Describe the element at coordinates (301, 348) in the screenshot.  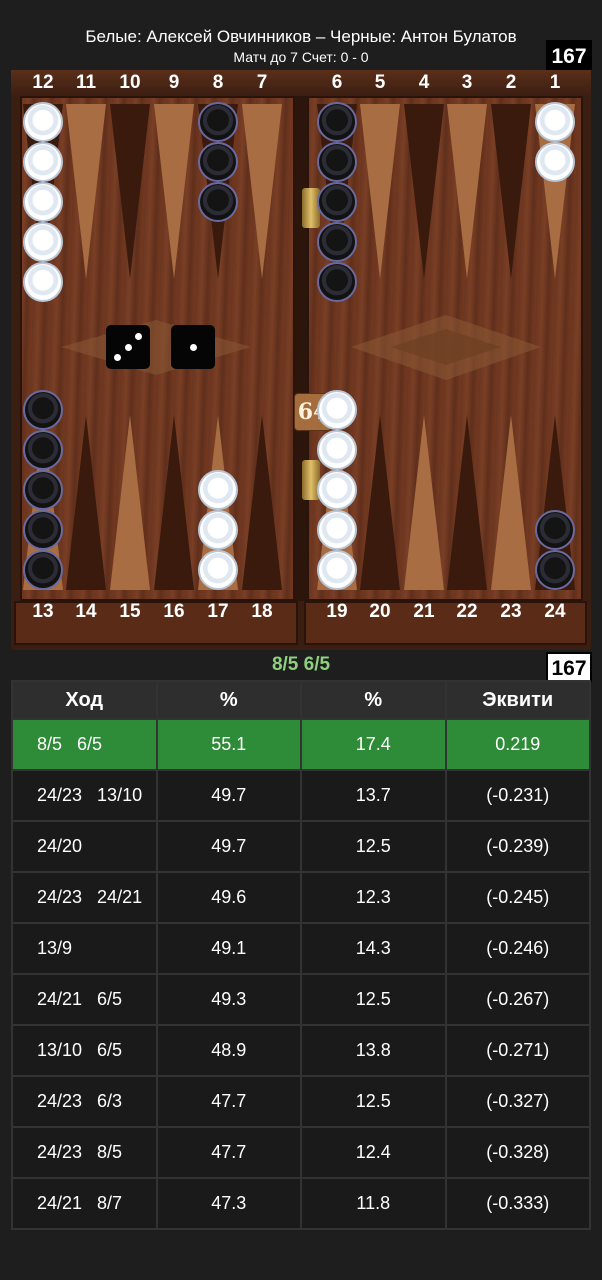
I see `board-bar` at that location.